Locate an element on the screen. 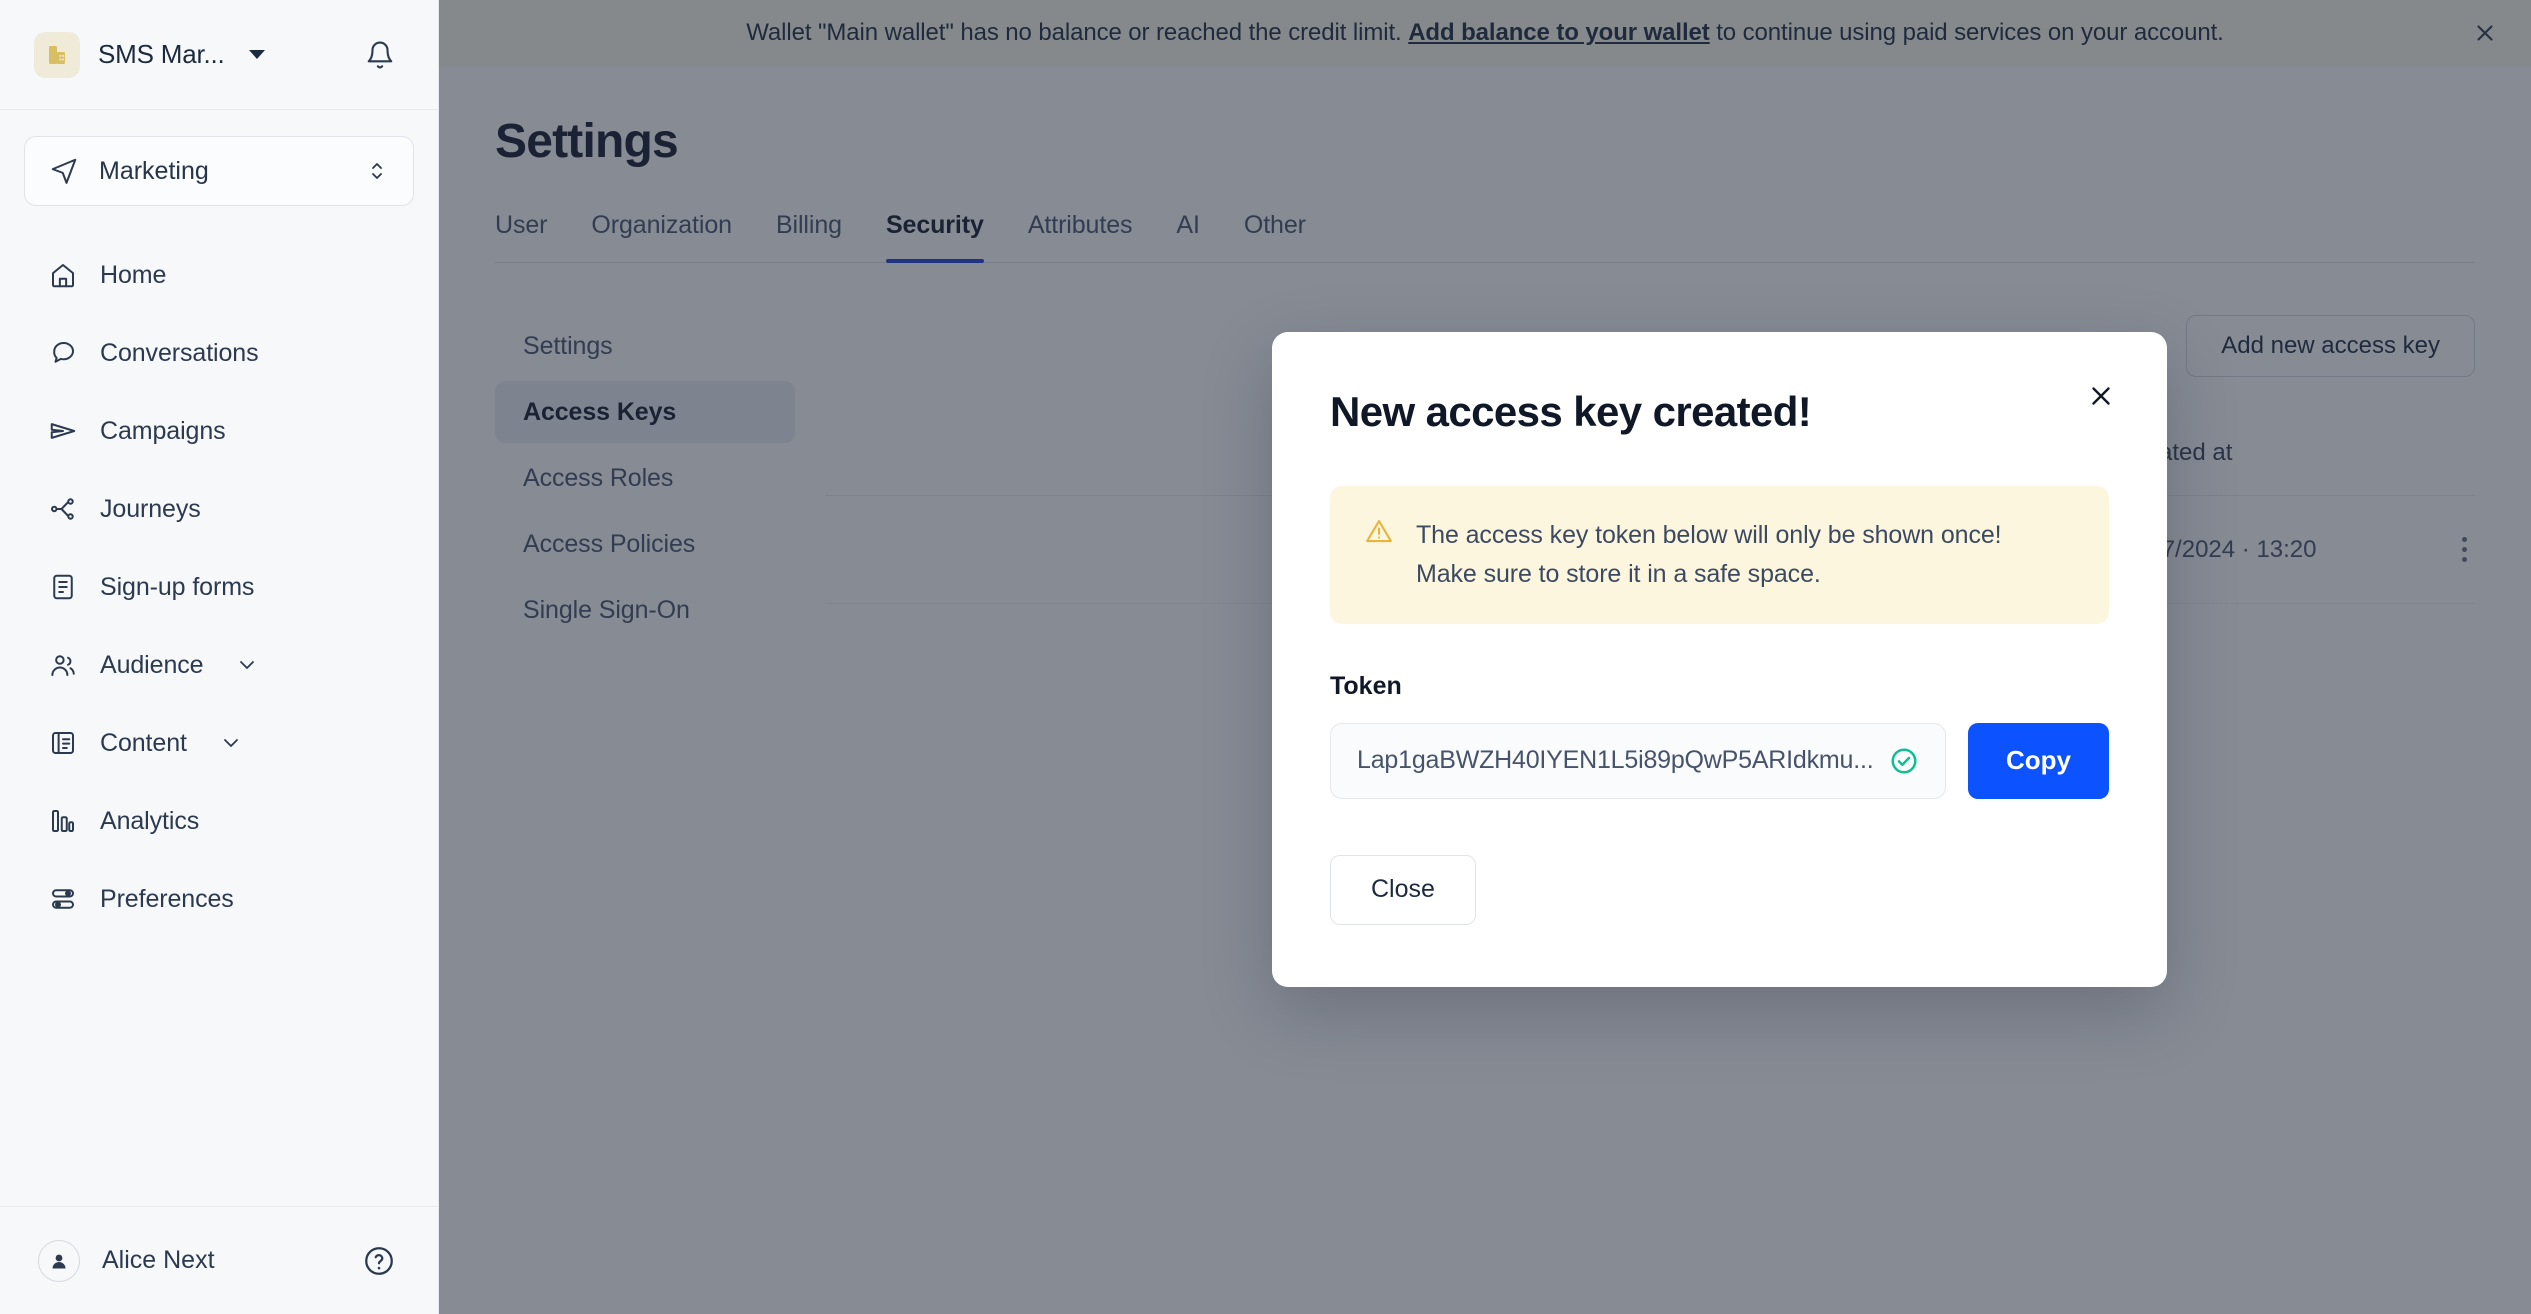 The height and width of the screenshot is (1314, 2531). sidebar-item-label: Preferences is located at coordinates (167, 898).